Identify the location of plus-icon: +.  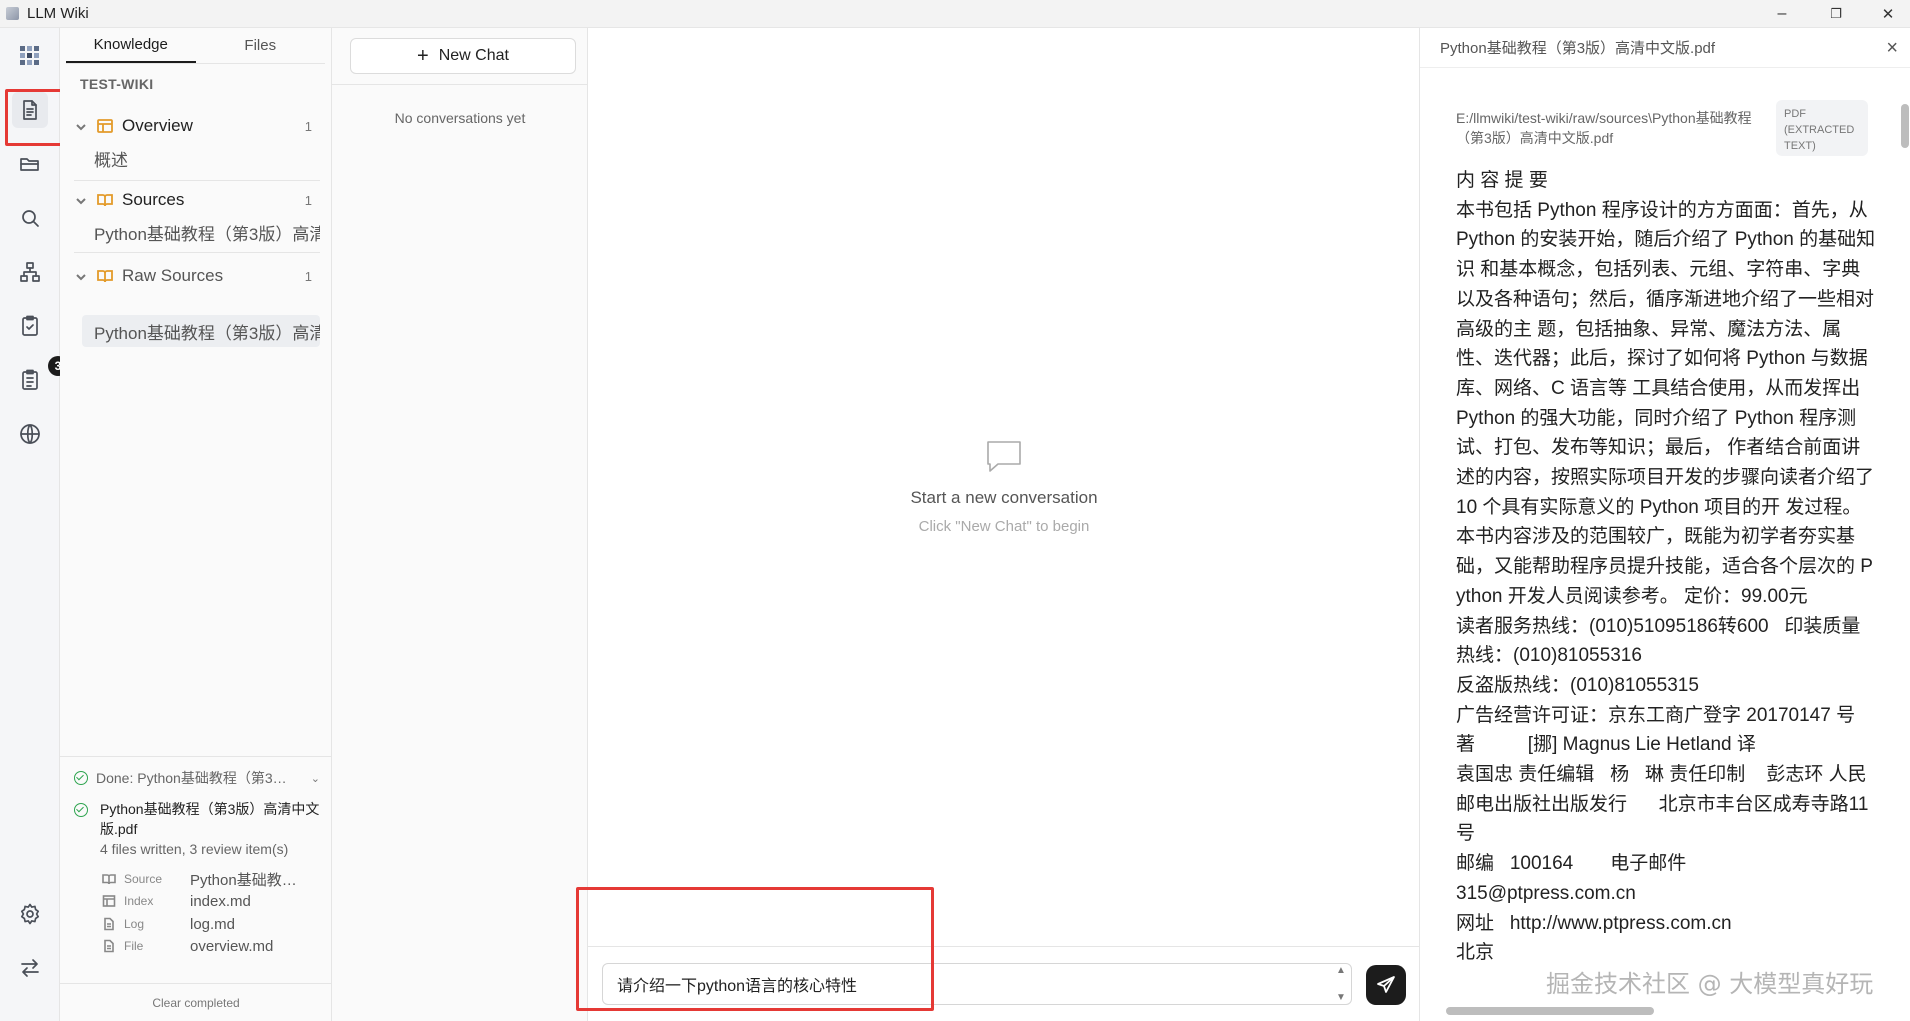
(423, 56).